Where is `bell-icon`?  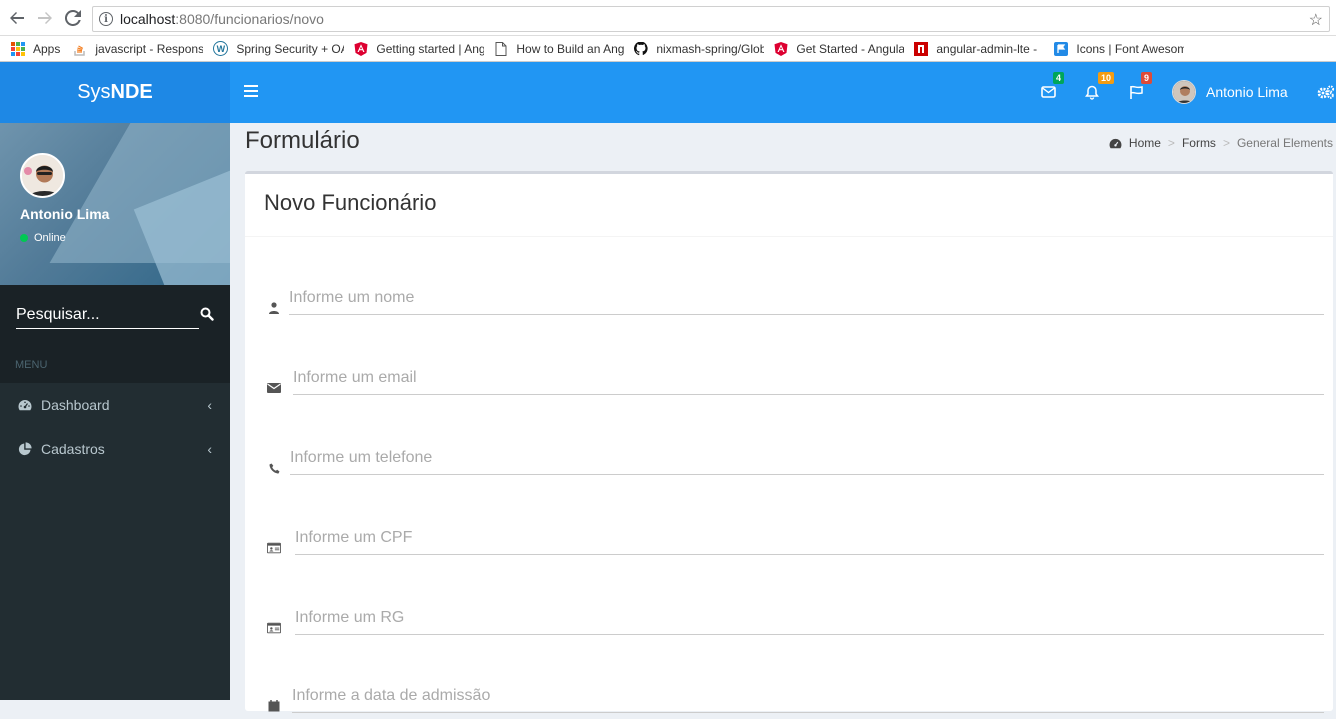
bell-icon is located at coordinates (1092, 92).